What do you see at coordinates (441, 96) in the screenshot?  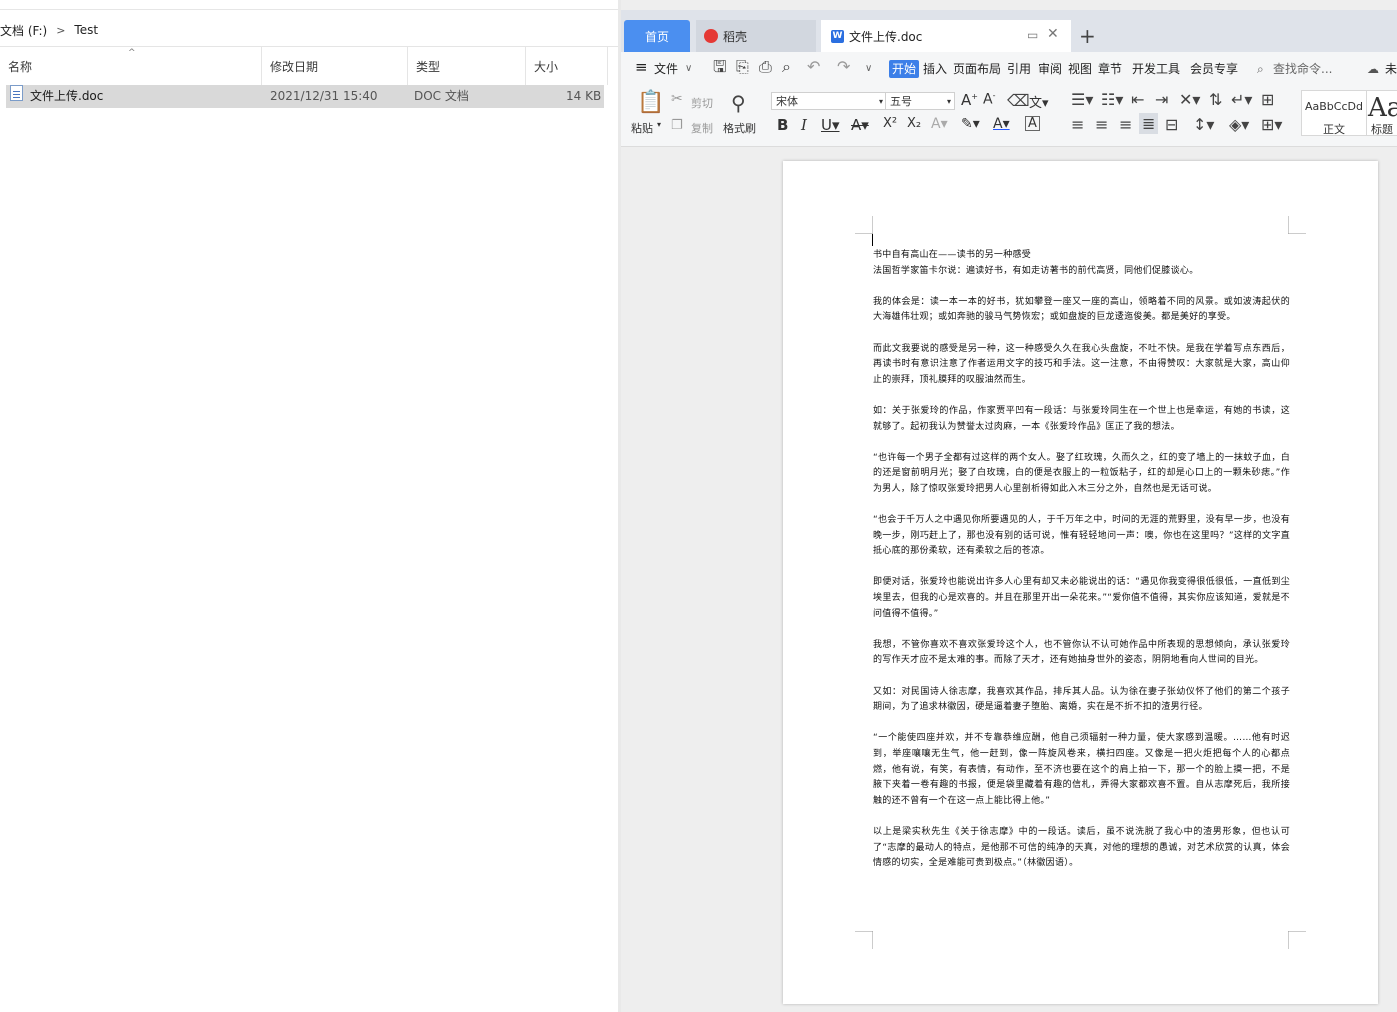 I see `file-type: DOC 文档` at bounding box center [441, 96].